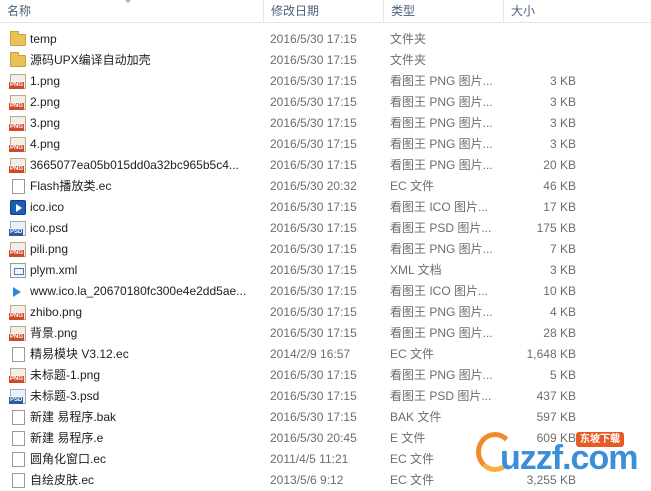 This screenshot has height=491, width=651. I want to click on file-name: 未标题-1.png, so click(65, 375).